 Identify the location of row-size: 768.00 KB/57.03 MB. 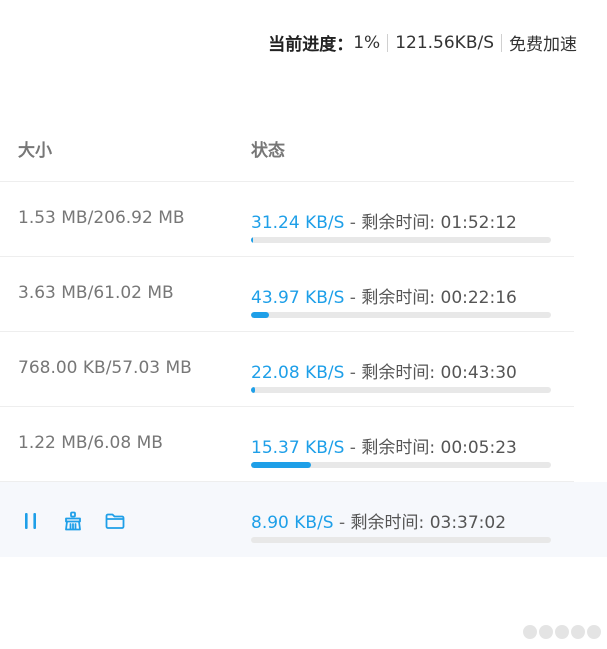
(105, 368).